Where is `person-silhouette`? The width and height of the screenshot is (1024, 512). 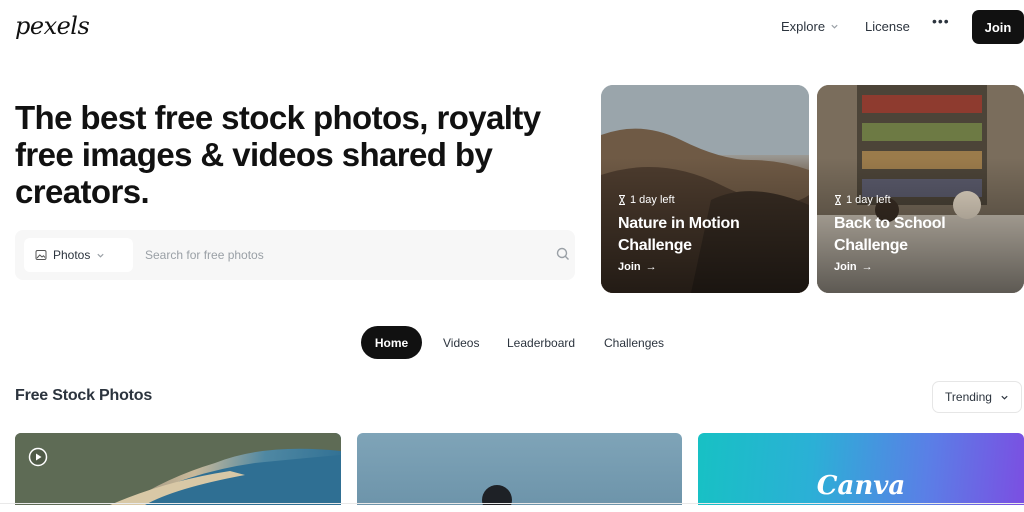
person-silhouette is located at coordinates (497, 495).